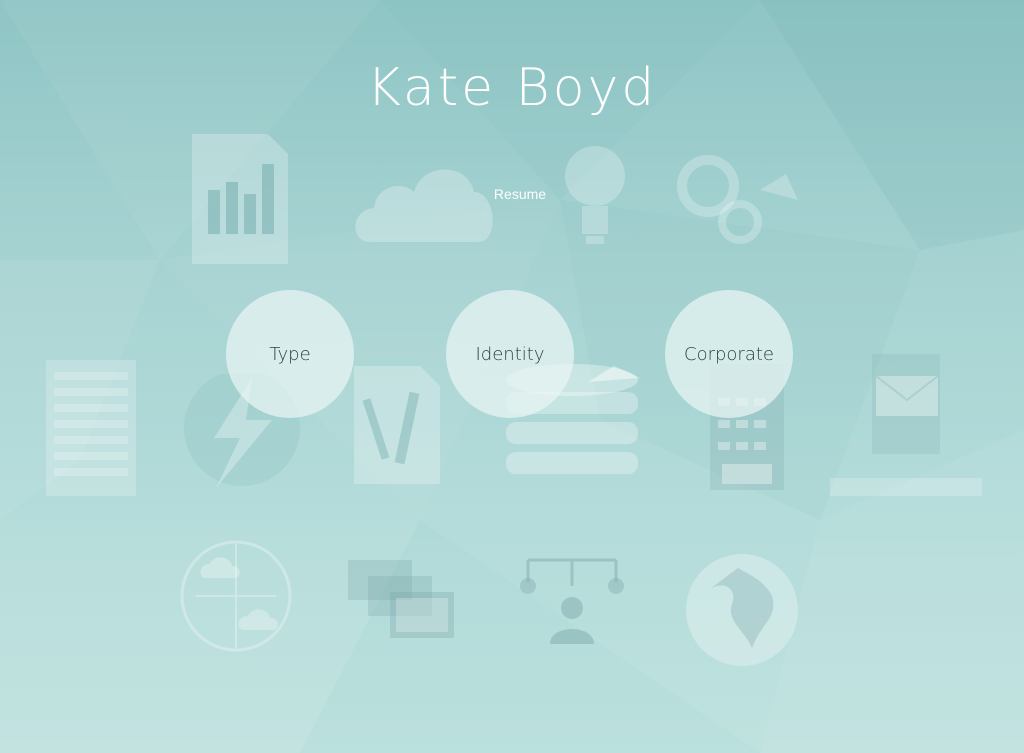 This screenshot has width=1024, height=753. Describe the element at coordinates (572, 601) in the screenshot. I see `org-chart-icon` at that location.